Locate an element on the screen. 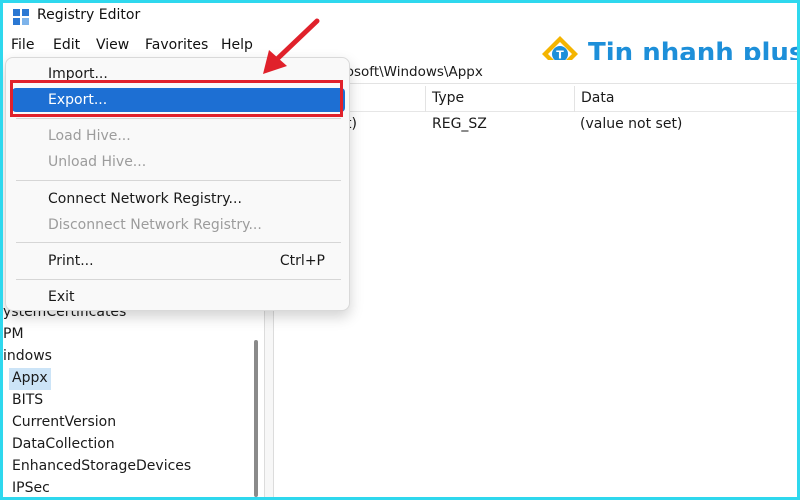 The width and height of the screenshot is (800, 500). value-type: REG_SZ is located at coordinates (459, 124).